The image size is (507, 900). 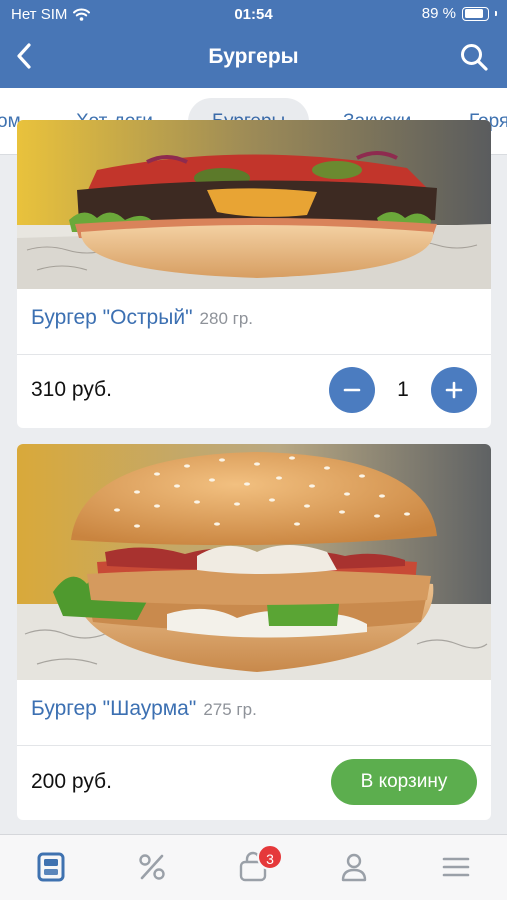 What do you see at coordinates (253, 15) in the screenshot?
I see `status-bar: Нет SIM 01:54 89 %` at bounding box center [253, 15].